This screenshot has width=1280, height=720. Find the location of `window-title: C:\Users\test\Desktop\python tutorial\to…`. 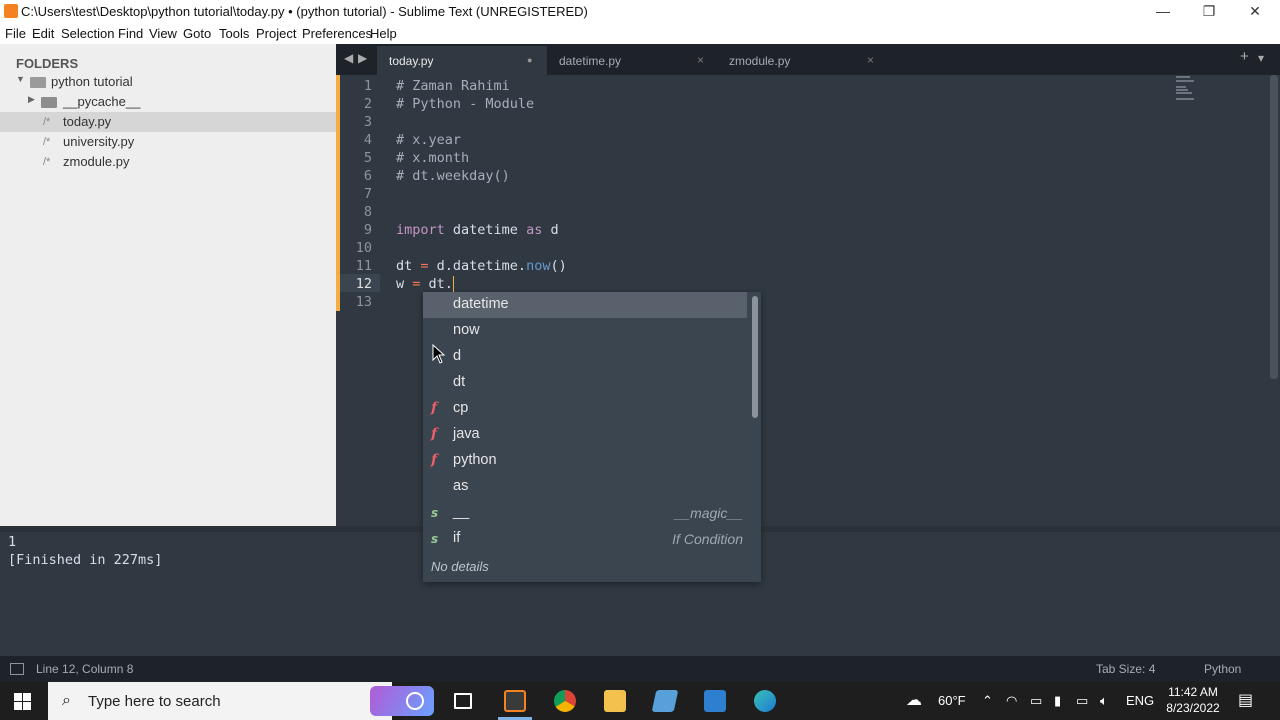

window-title: C:\Users\test\Desktop\python tutorial\to… is located at coordinates (304, 11).